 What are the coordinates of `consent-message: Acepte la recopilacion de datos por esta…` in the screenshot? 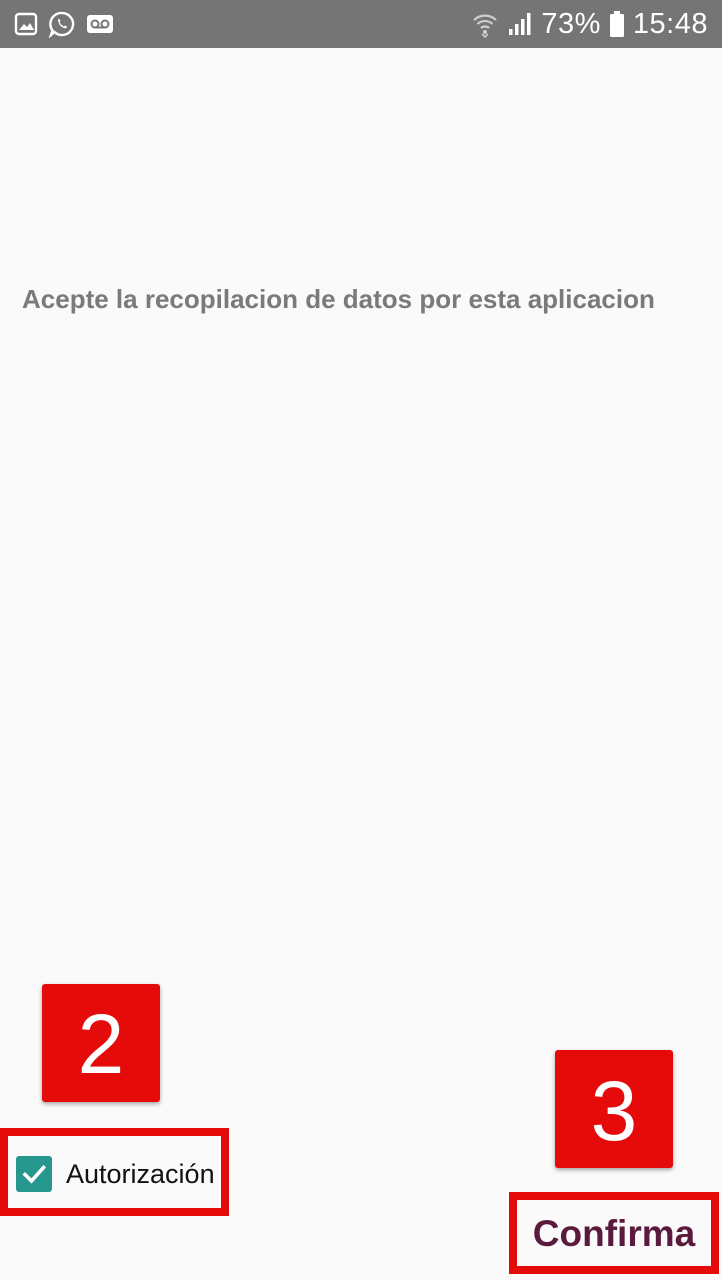 It's located at (338, 299).